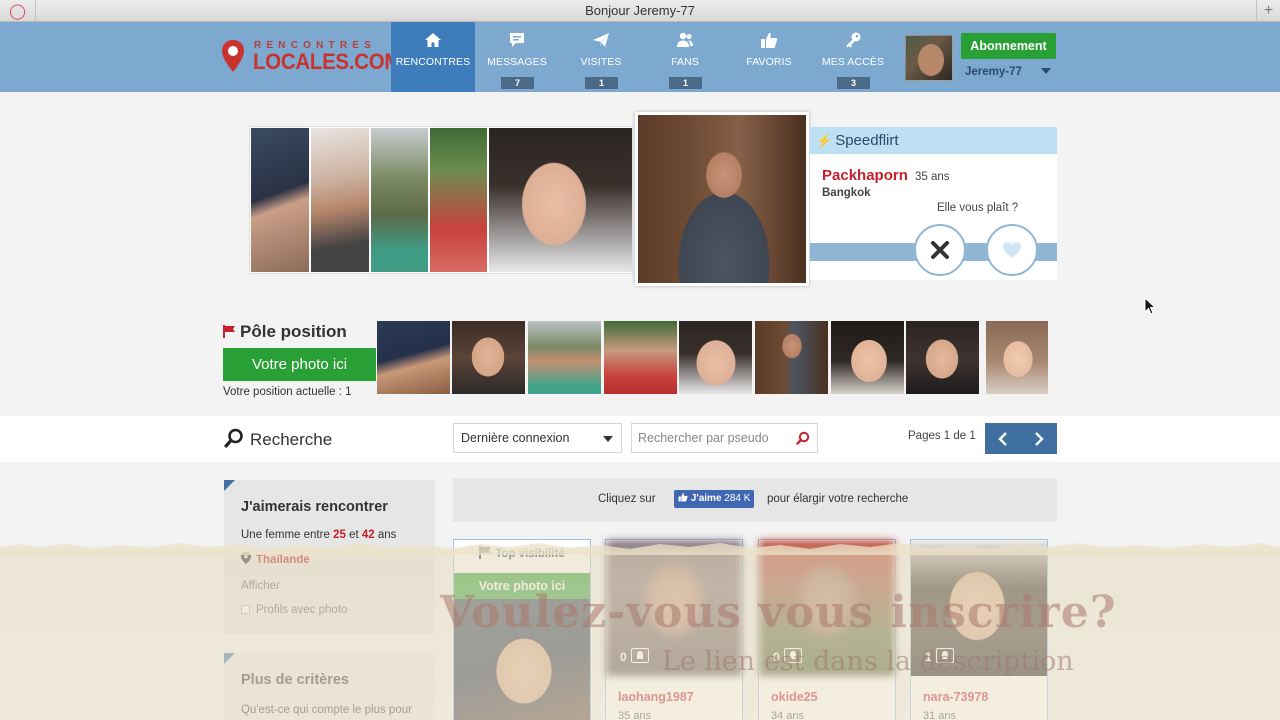 This screenshot has height=720, width=1280. I want to click on location-pin-icon, so click(246, 558).